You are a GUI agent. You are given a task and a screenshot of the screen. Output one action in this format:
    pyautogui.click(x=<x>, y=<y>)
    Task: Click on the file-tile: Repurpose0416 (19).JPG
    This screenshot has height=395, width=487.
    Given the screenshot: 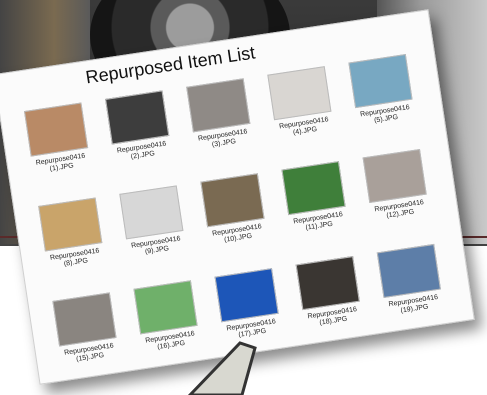 What is the action you would take?
    pyautogui.click(x=412, y=290)
    